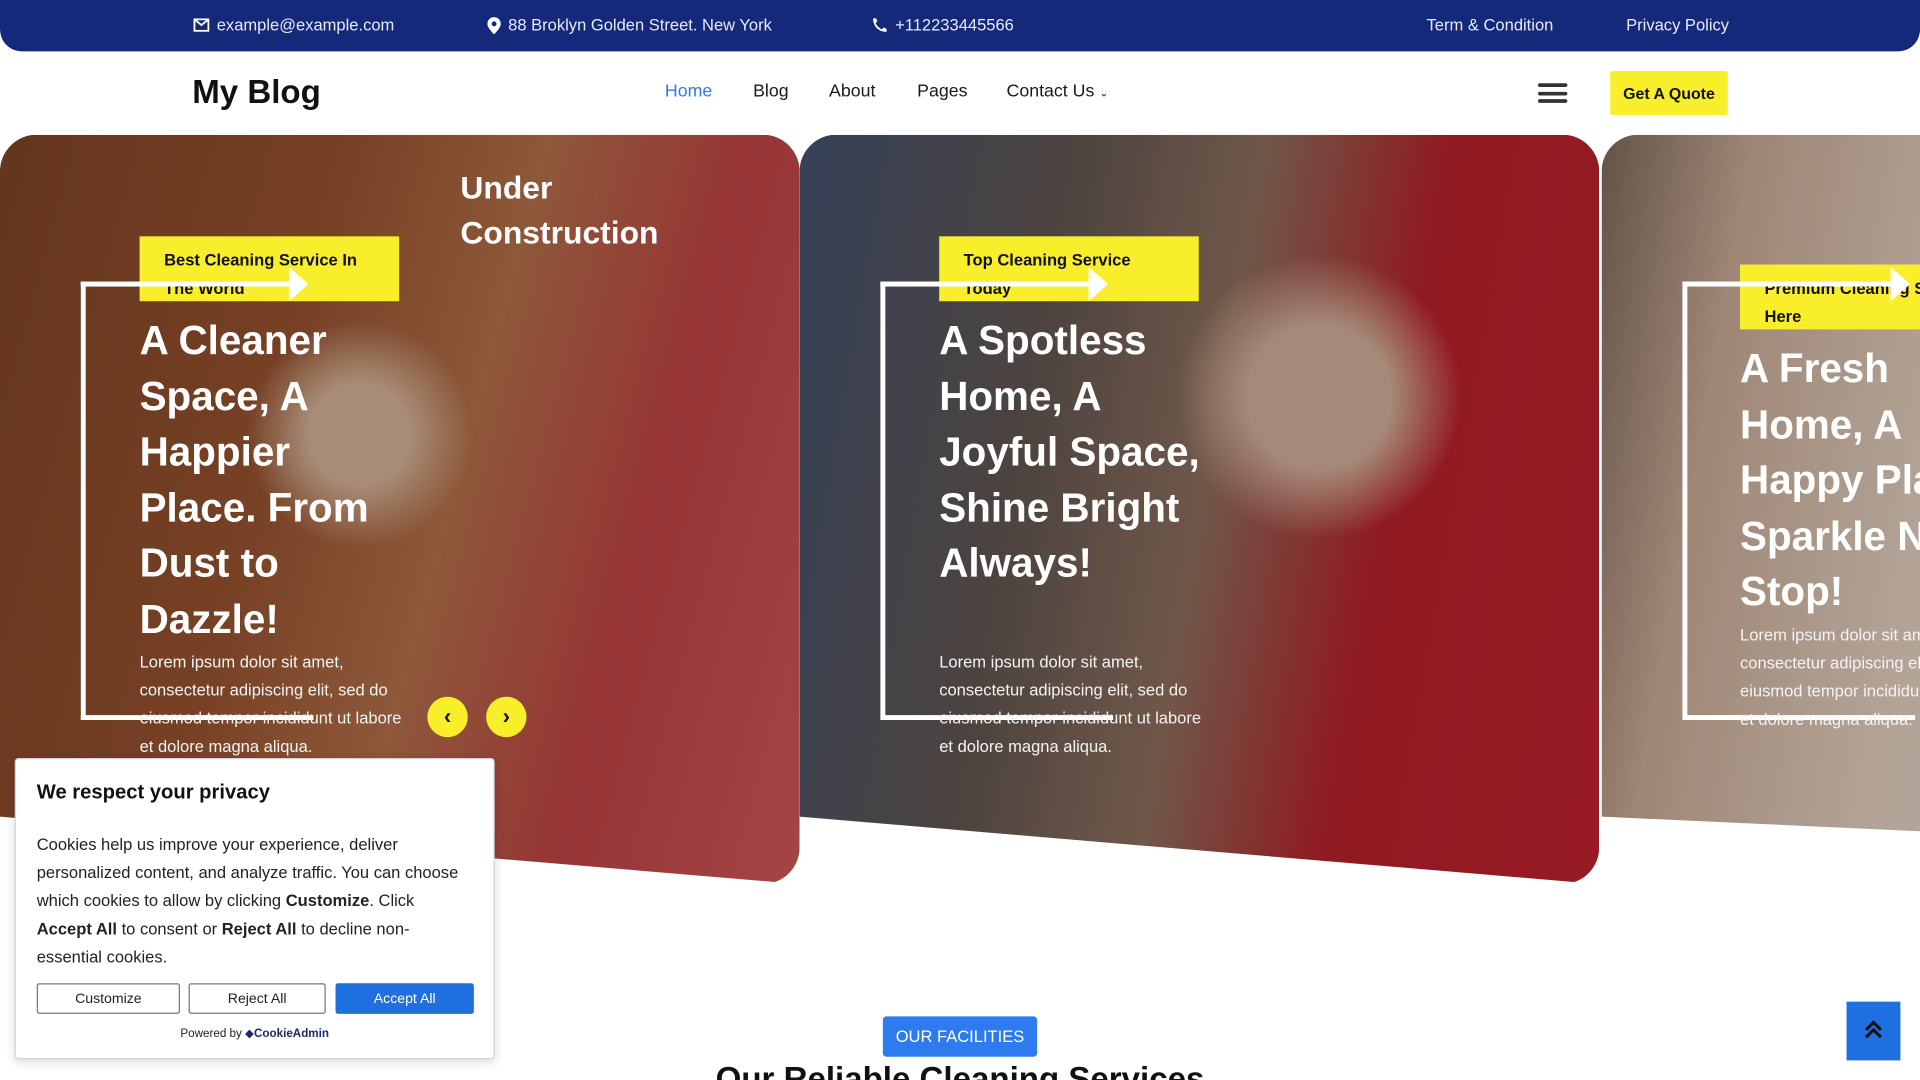 The height and width of the screenshot is (1080, 1920). I want to click on phone-text: +112233445566, so click(954, 25).